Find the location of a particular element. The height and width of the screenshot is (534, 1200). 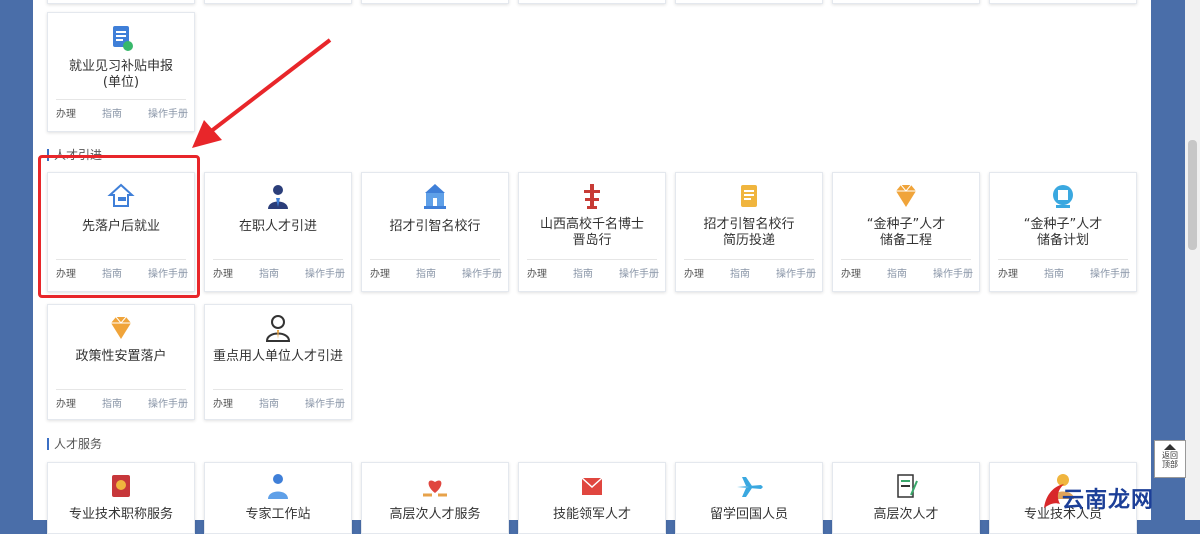

watermark-logo: 云南龙网 is located at coordinates (1115, 496).